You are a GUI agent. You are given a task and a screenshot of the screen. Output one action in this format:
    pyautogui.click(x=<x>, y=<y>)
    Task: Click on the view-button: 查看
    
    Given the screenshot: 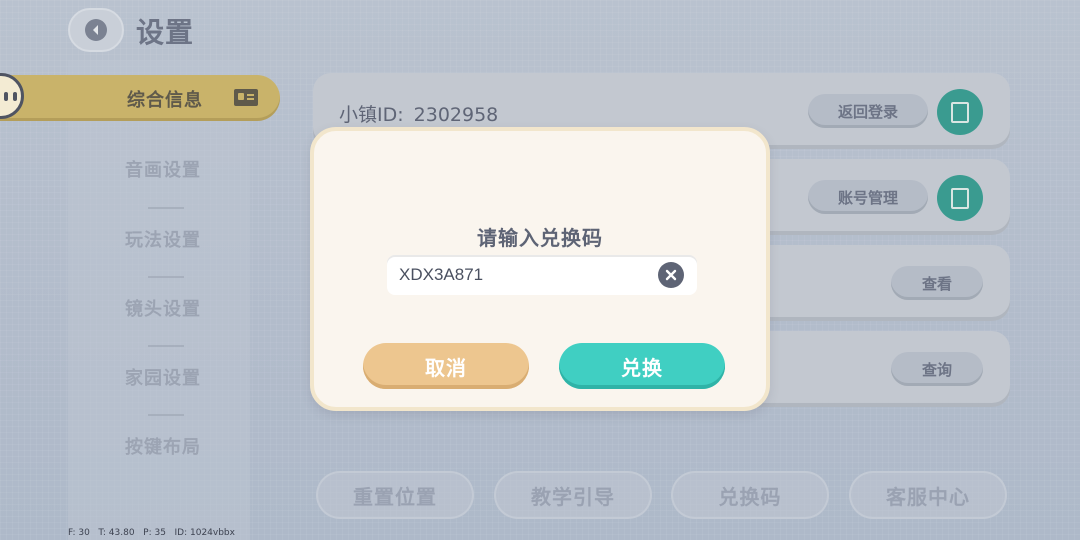 What is the action you would take?
    pyautogui.click(x=937, y=283)
    